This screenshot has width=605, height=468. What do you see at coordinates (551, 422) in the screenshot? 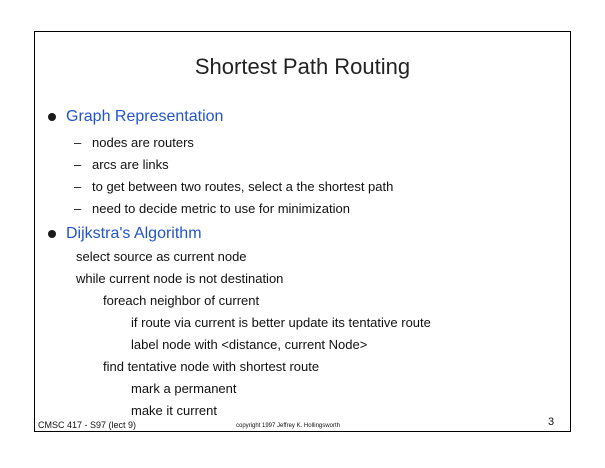
I see `page-number: 3` at bounding box center [551, 422].